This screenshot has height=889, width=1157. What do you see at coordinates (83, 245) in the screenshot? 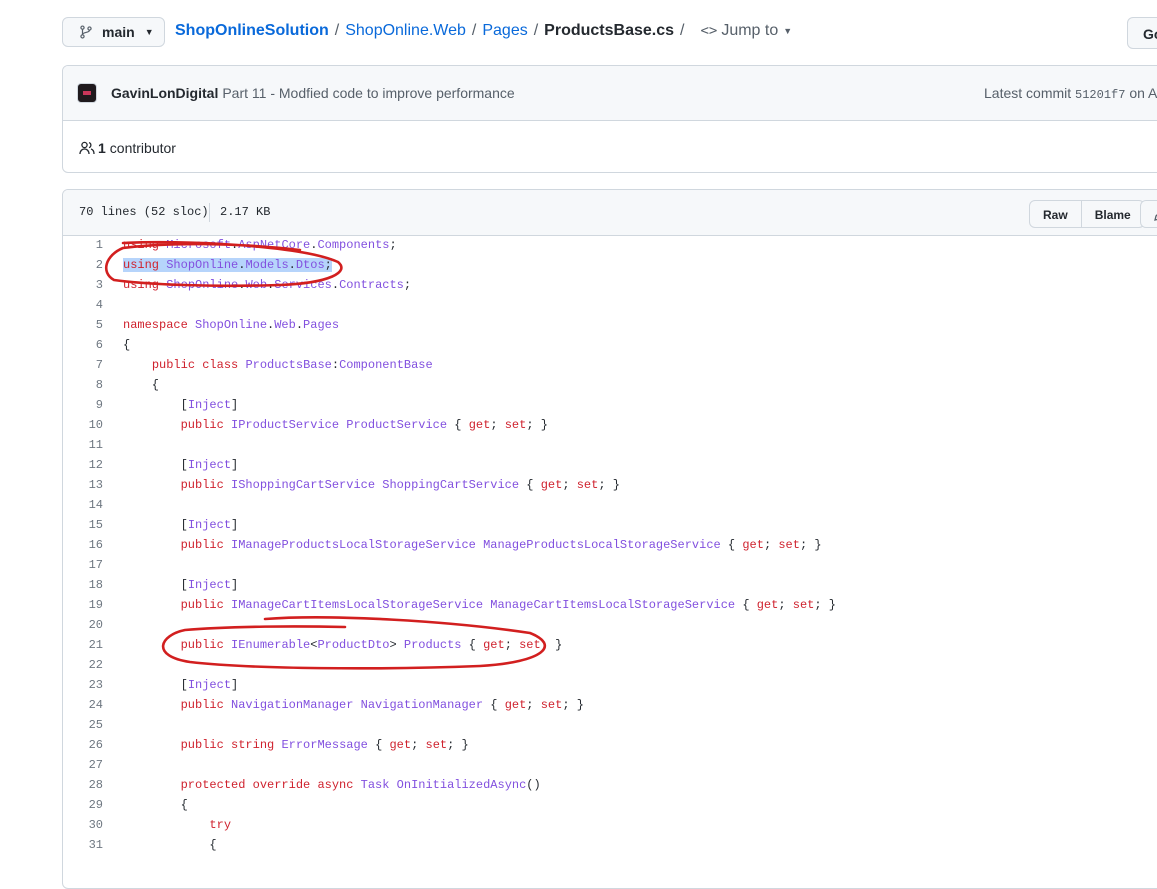
I see `line-number: 1` at bounding box center [83, 245].